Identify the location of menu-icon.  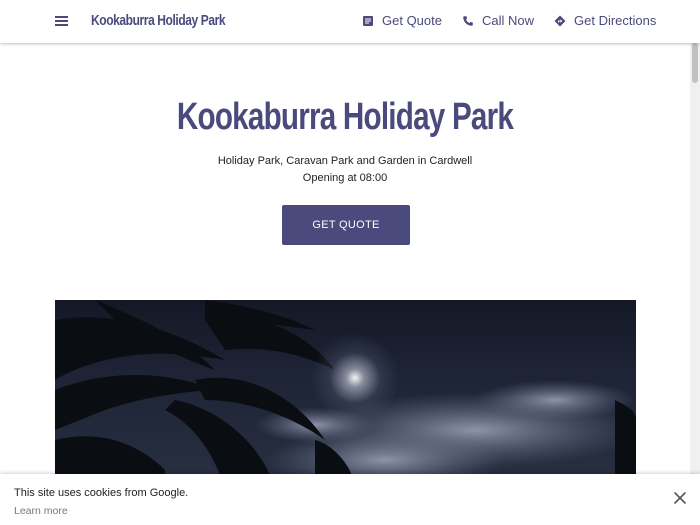
(62, 21).